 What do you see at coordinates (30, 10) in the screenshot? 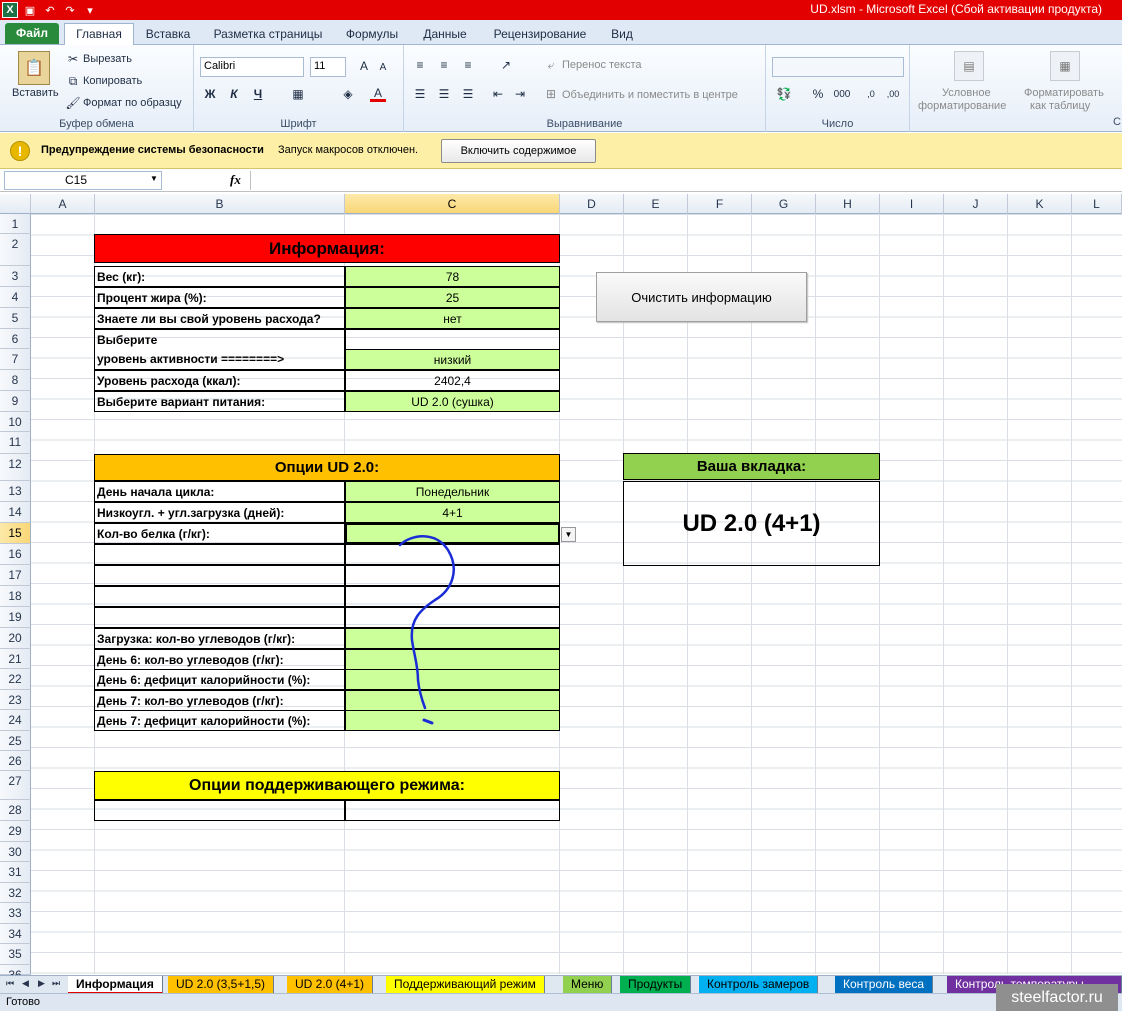
I see `save-icon: ▣` at bounding box center [30, 10].